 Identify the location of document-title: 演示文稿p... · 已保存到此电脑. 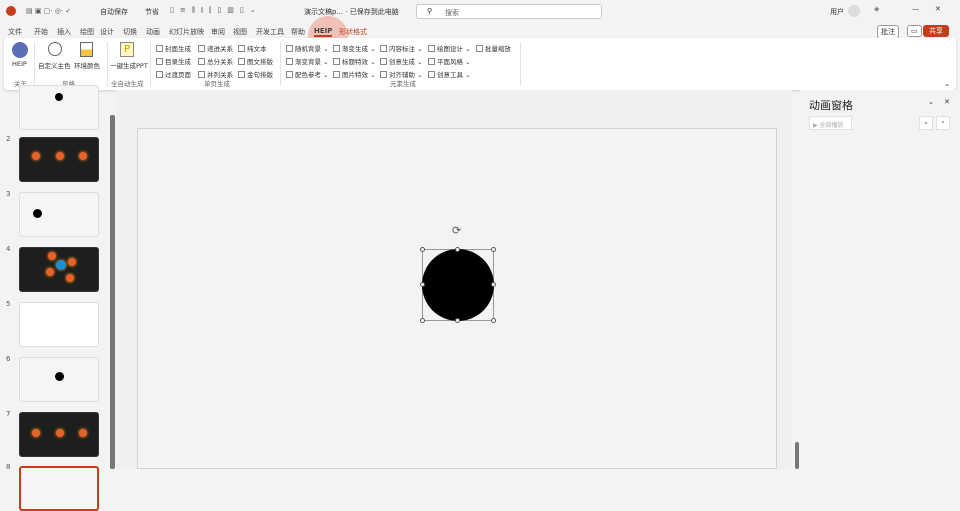
(351, 12).